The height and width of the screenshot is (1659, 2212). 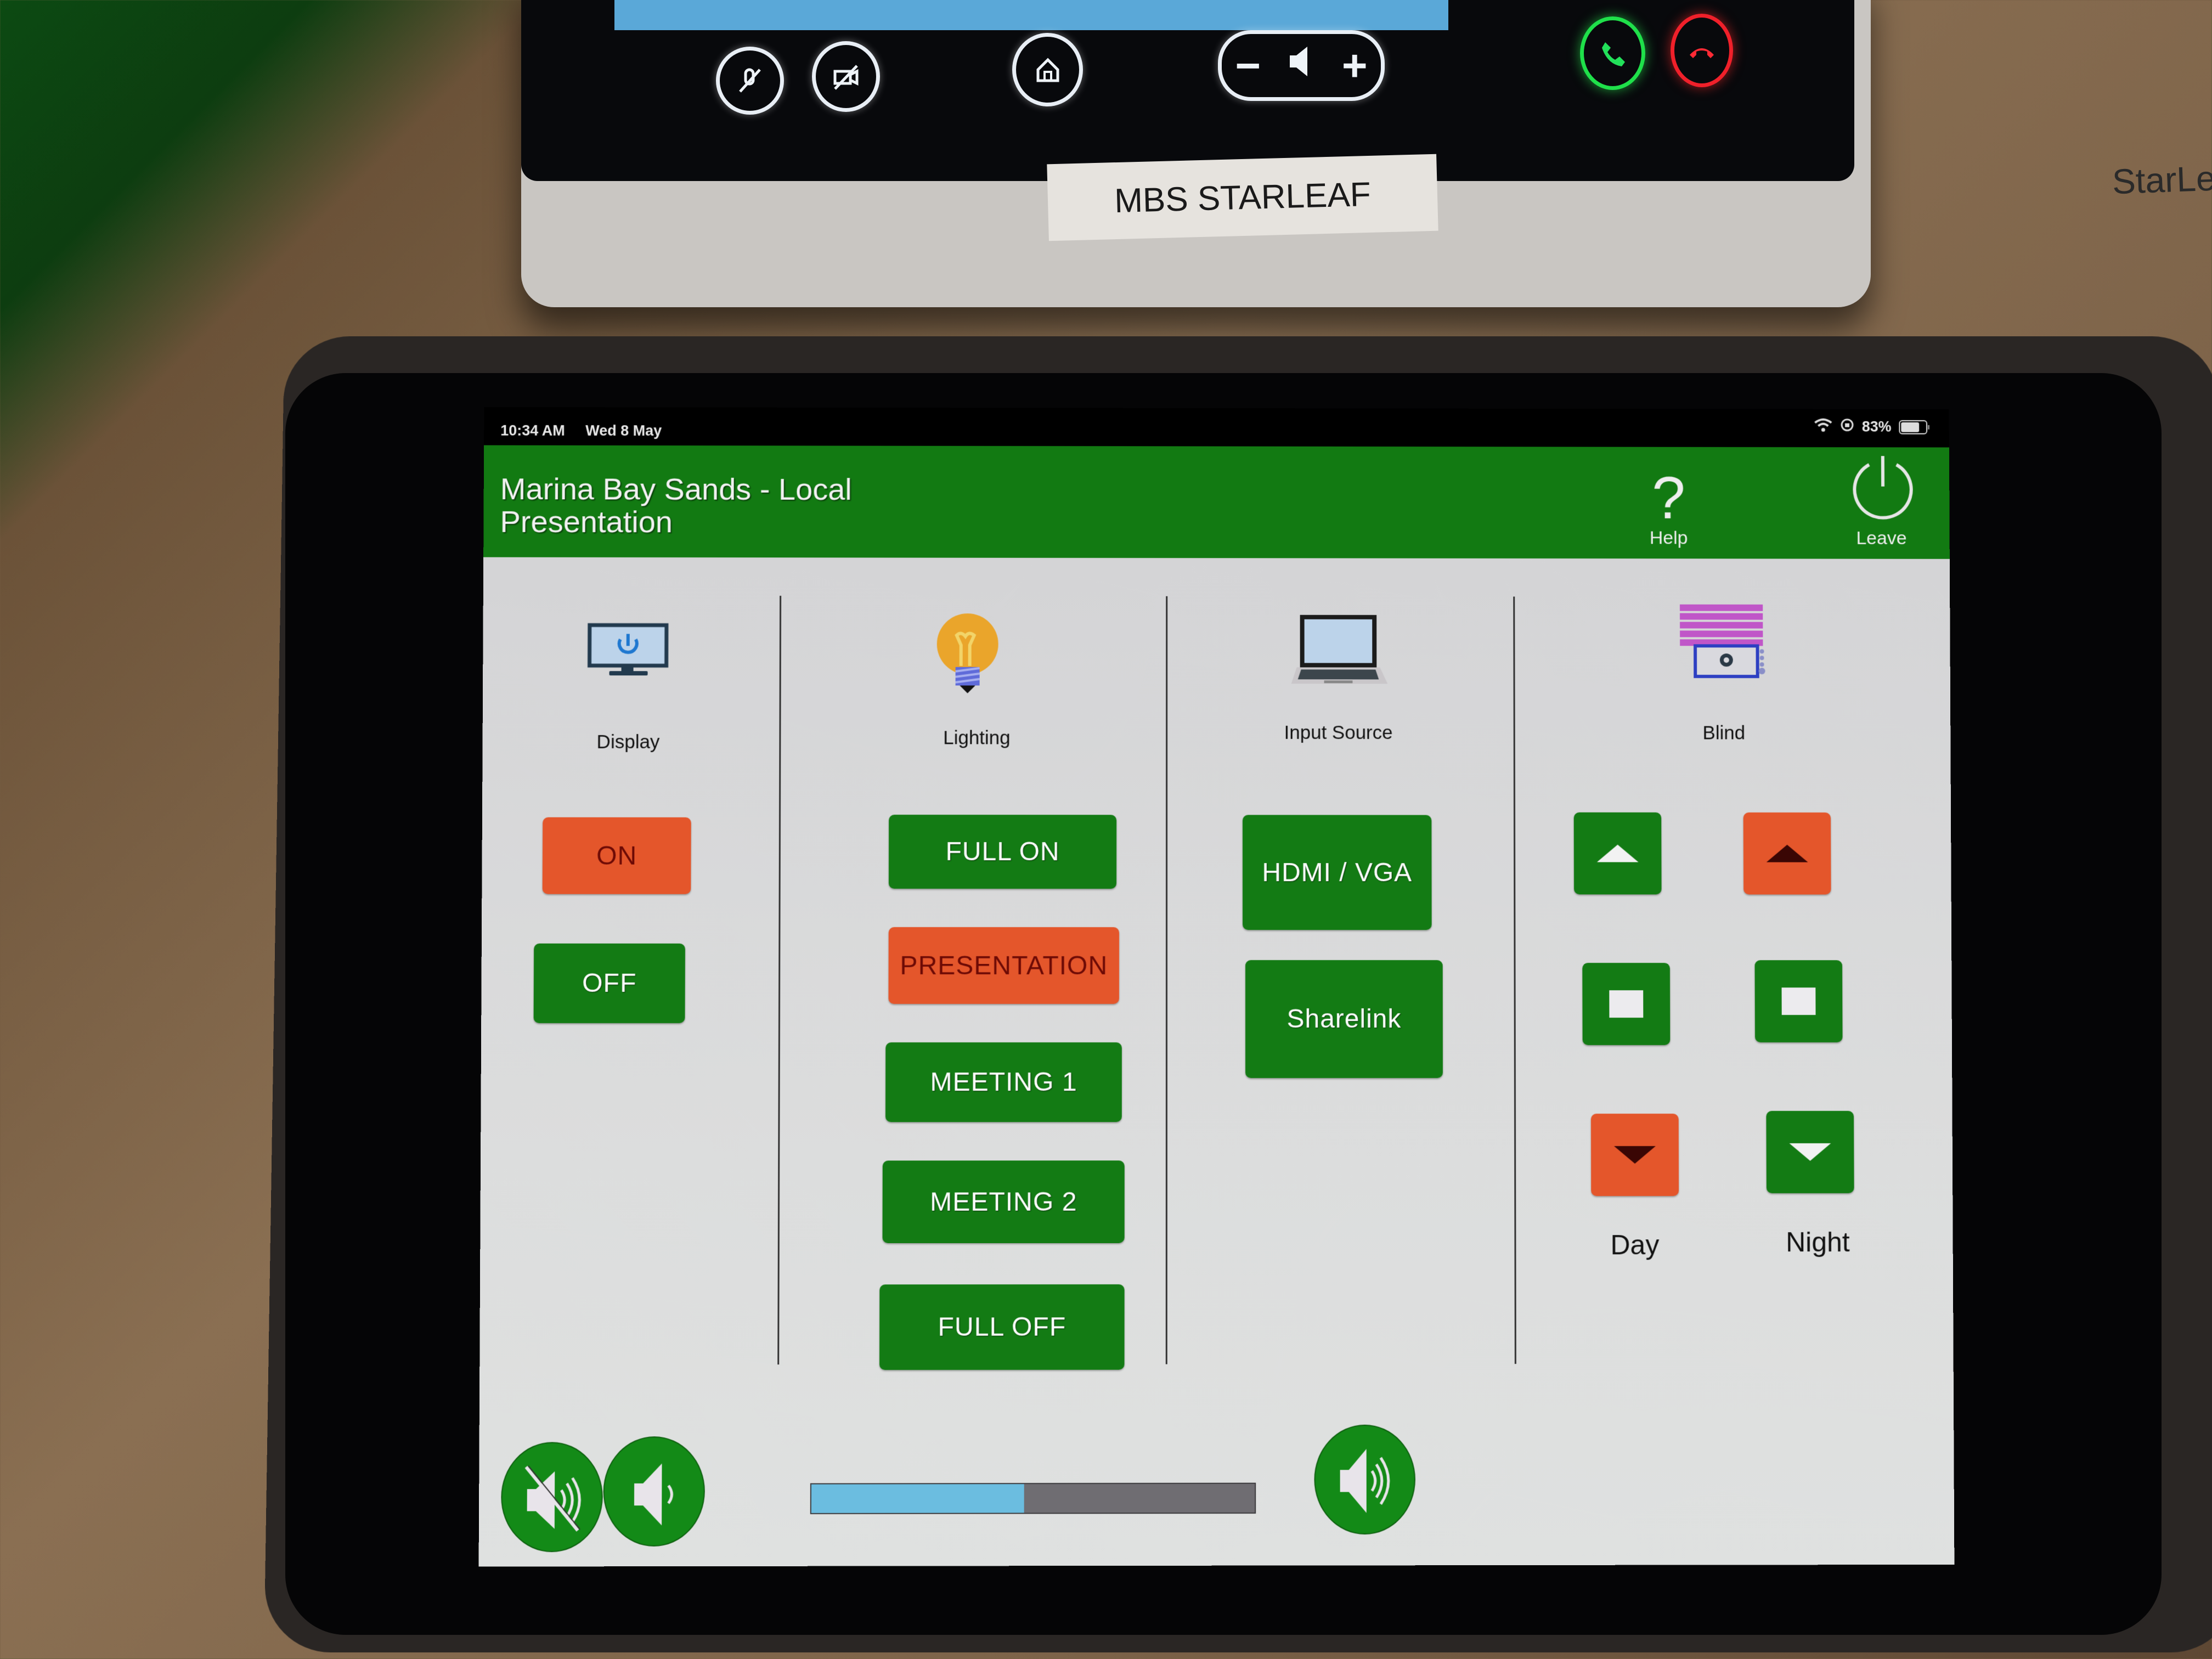 What do you see at coordinates (918, 1499) in the screenshot?
I see `volume-level-fill` at bounding box center [918, 1499].